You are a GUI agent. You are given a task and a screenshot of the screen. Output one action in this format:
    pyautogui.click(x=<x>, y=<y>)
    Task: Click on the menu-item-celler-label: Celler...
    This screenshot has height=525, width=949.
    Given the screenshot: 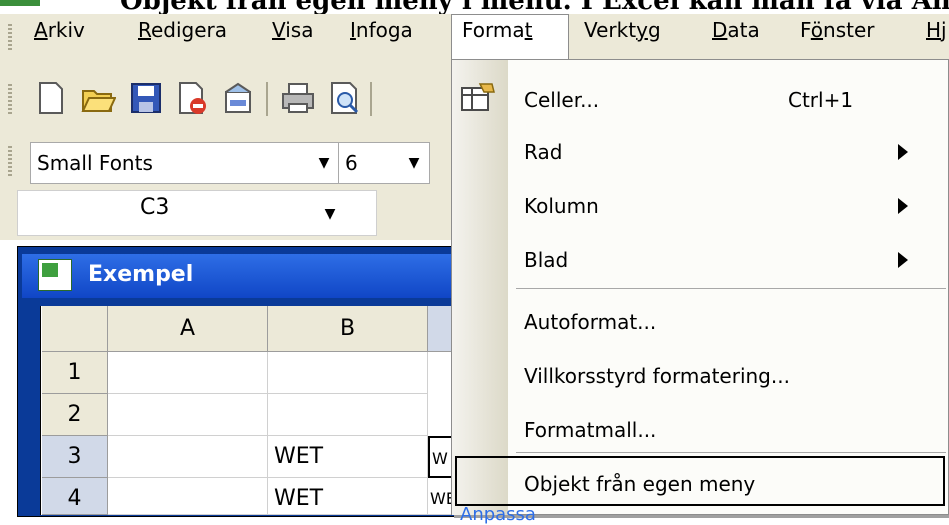 What is the action you would take?
    pyautogui.click(x=562, y=100)
    